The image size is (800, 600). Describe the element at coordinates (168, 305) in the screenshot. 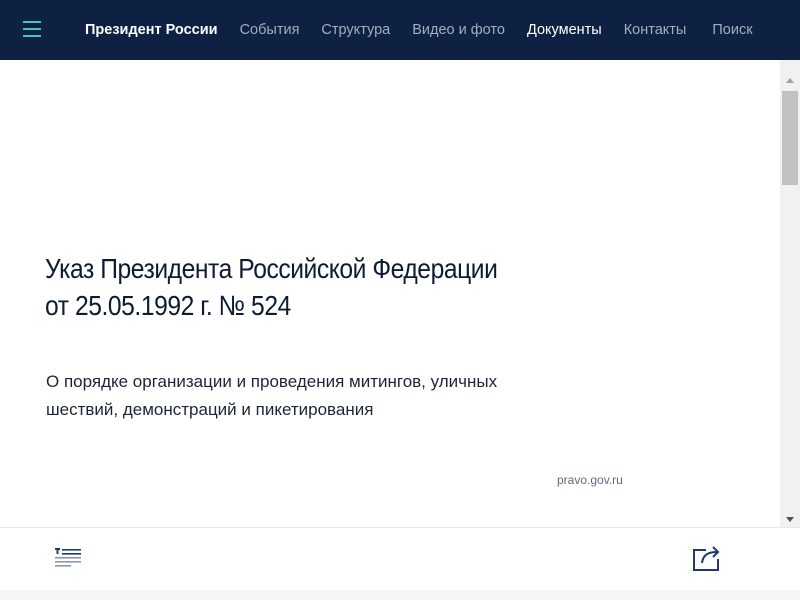

I see `document-title-line-2: от 25.05.1992 г. № 524` at that location.